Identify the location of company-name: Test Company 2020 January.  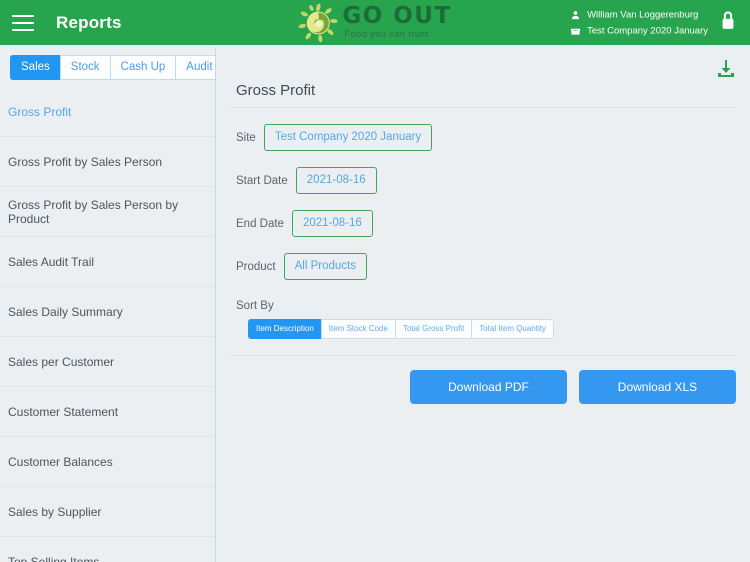
(647, 30).